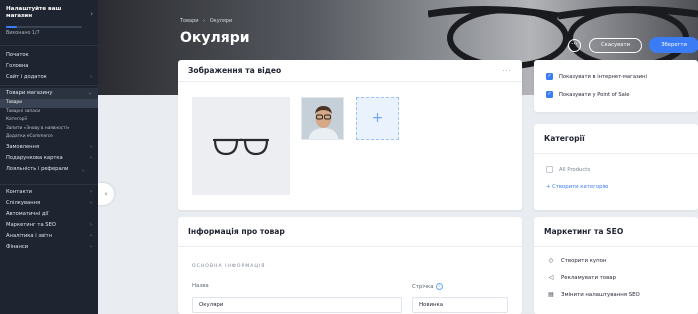 This screenshot has width=698, height=314. Describe the element at coordinates (11, 27) in the screenshot. I see `setup-progress-fill` at that location.